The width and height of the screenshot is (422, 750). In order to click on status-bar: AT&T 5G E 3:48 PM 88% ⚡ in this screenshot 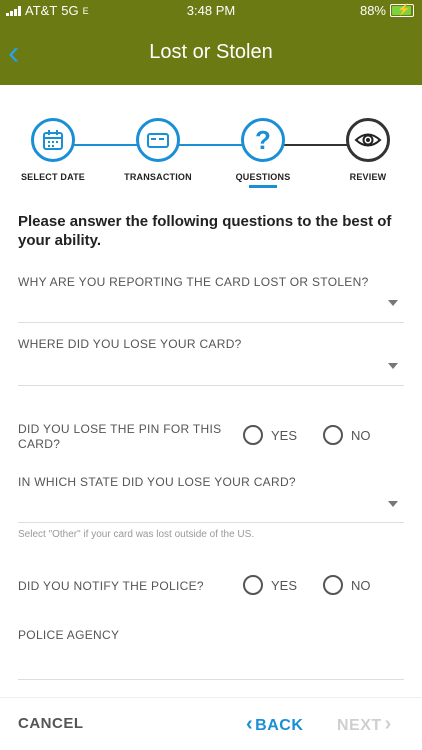, I will do `click(211, 11)`.